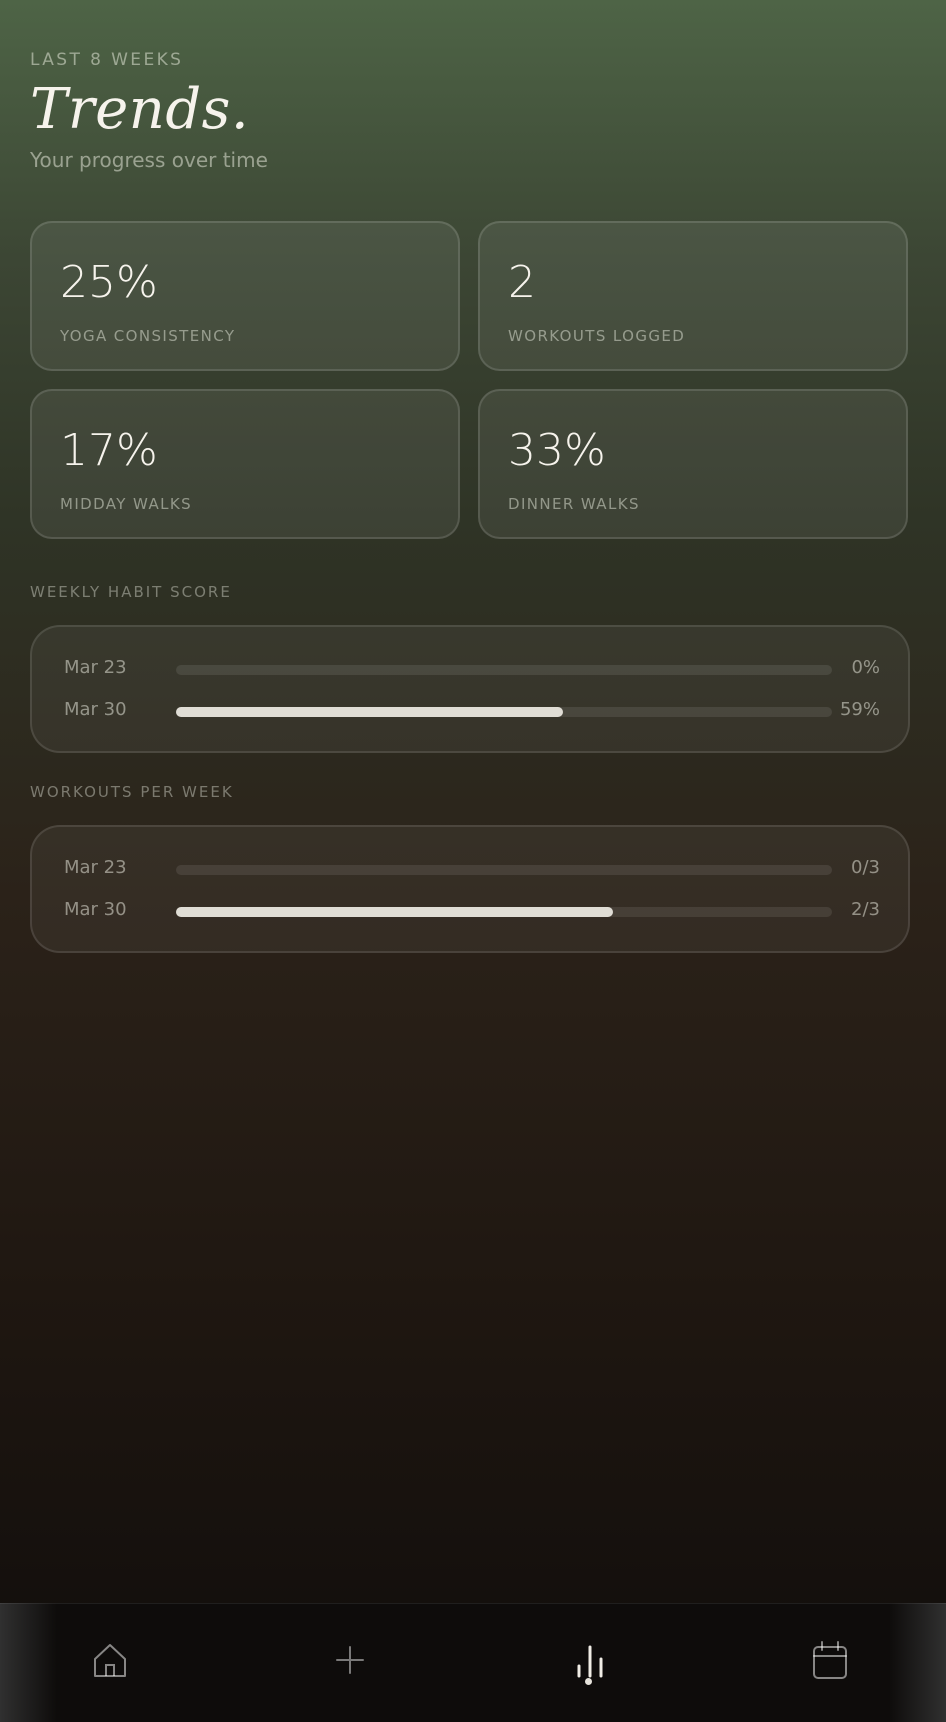 The width and height of the screenshot is (946, 1722). I want to click on stat-card-dinner-walks: 33% DINNER WALKS, so click(693, 464).